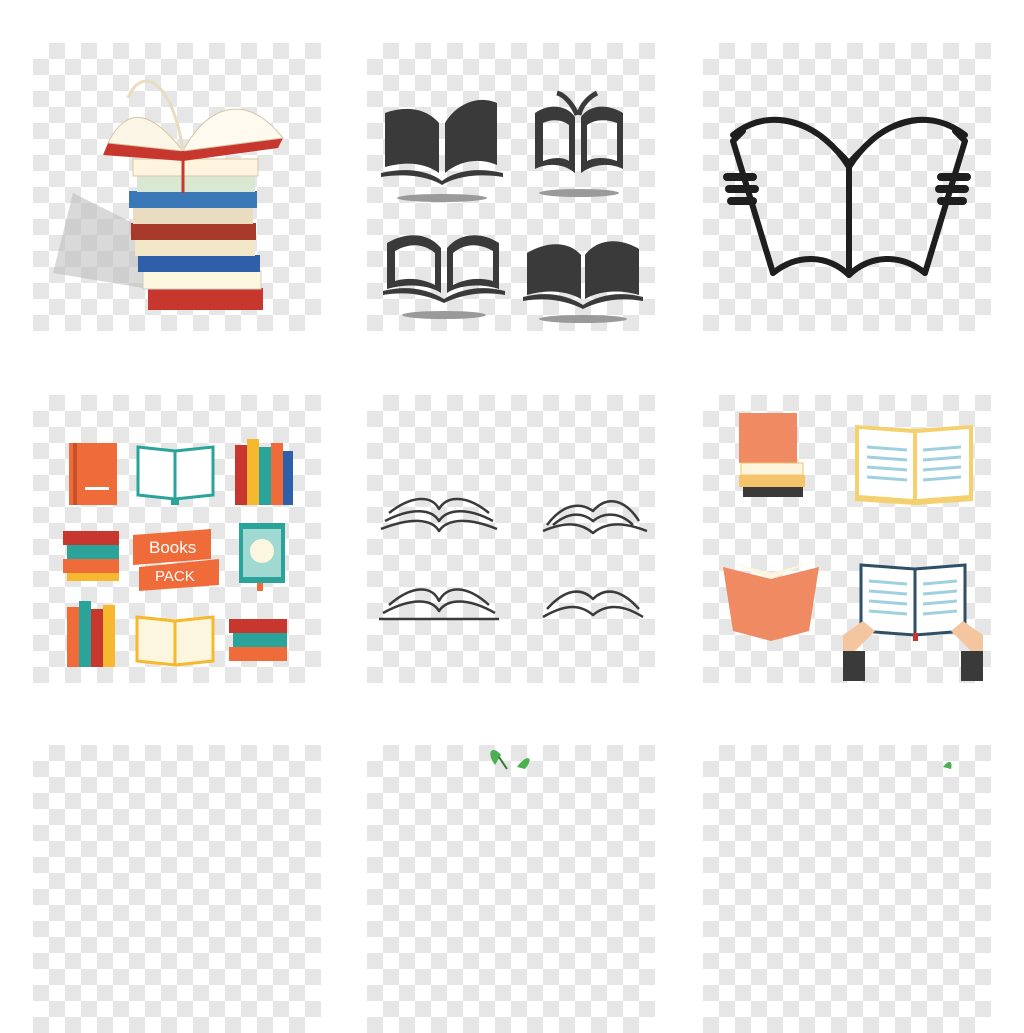 Image resolution: width=1024 pixels, height=1033 pixels. I want to click on thumbnail-book-silhouettes, so click(511, 187).